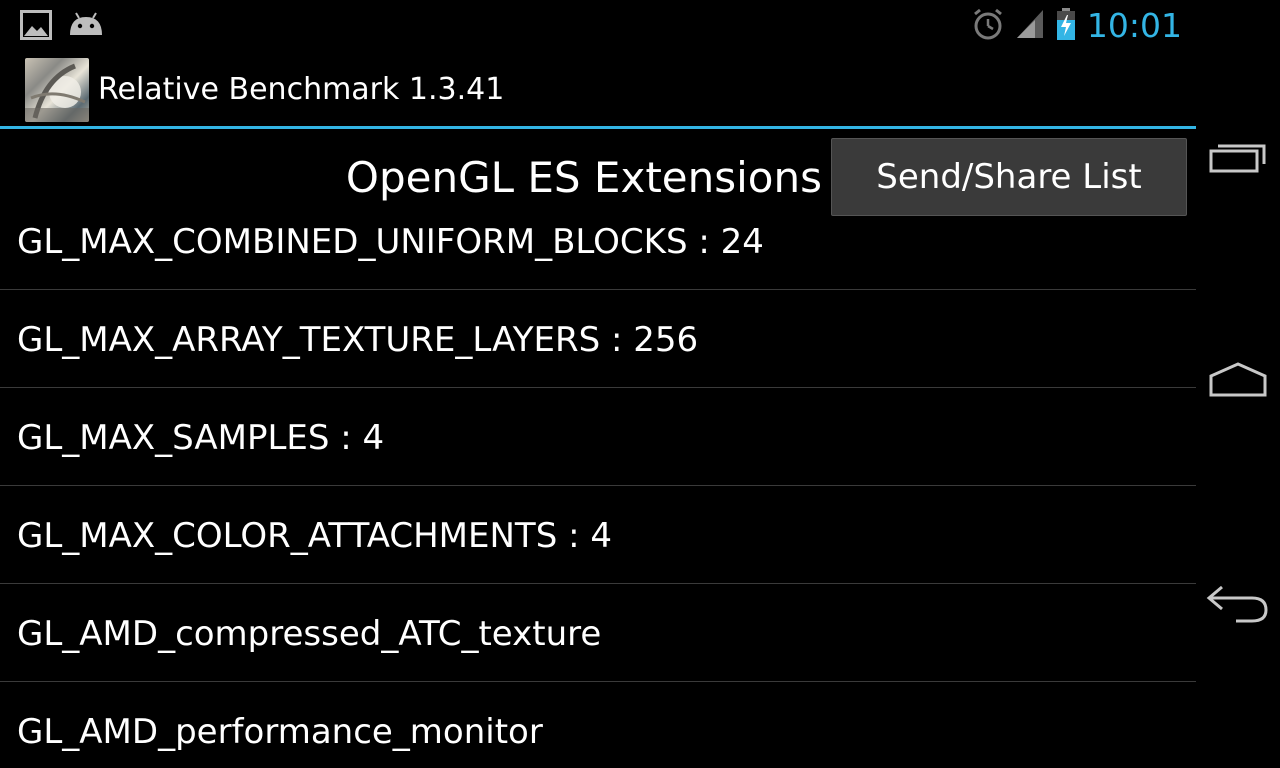 The width and height of the screenshot is (1280, 768). Describe the element at coordinates (57, 90) in the screenshot. I see `app-icon` at that location.